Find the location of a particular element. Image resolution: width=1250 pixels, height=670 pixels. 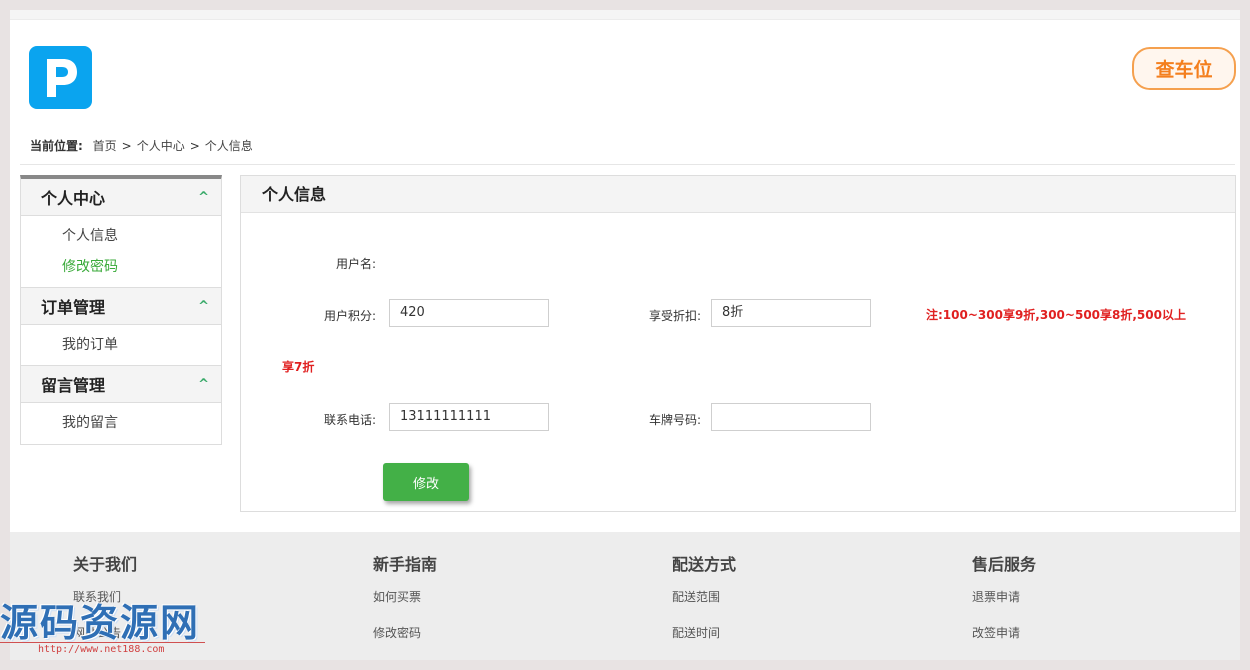

sidebar-item-my-orders: 我的订单 is located at coordinates (121, 345).